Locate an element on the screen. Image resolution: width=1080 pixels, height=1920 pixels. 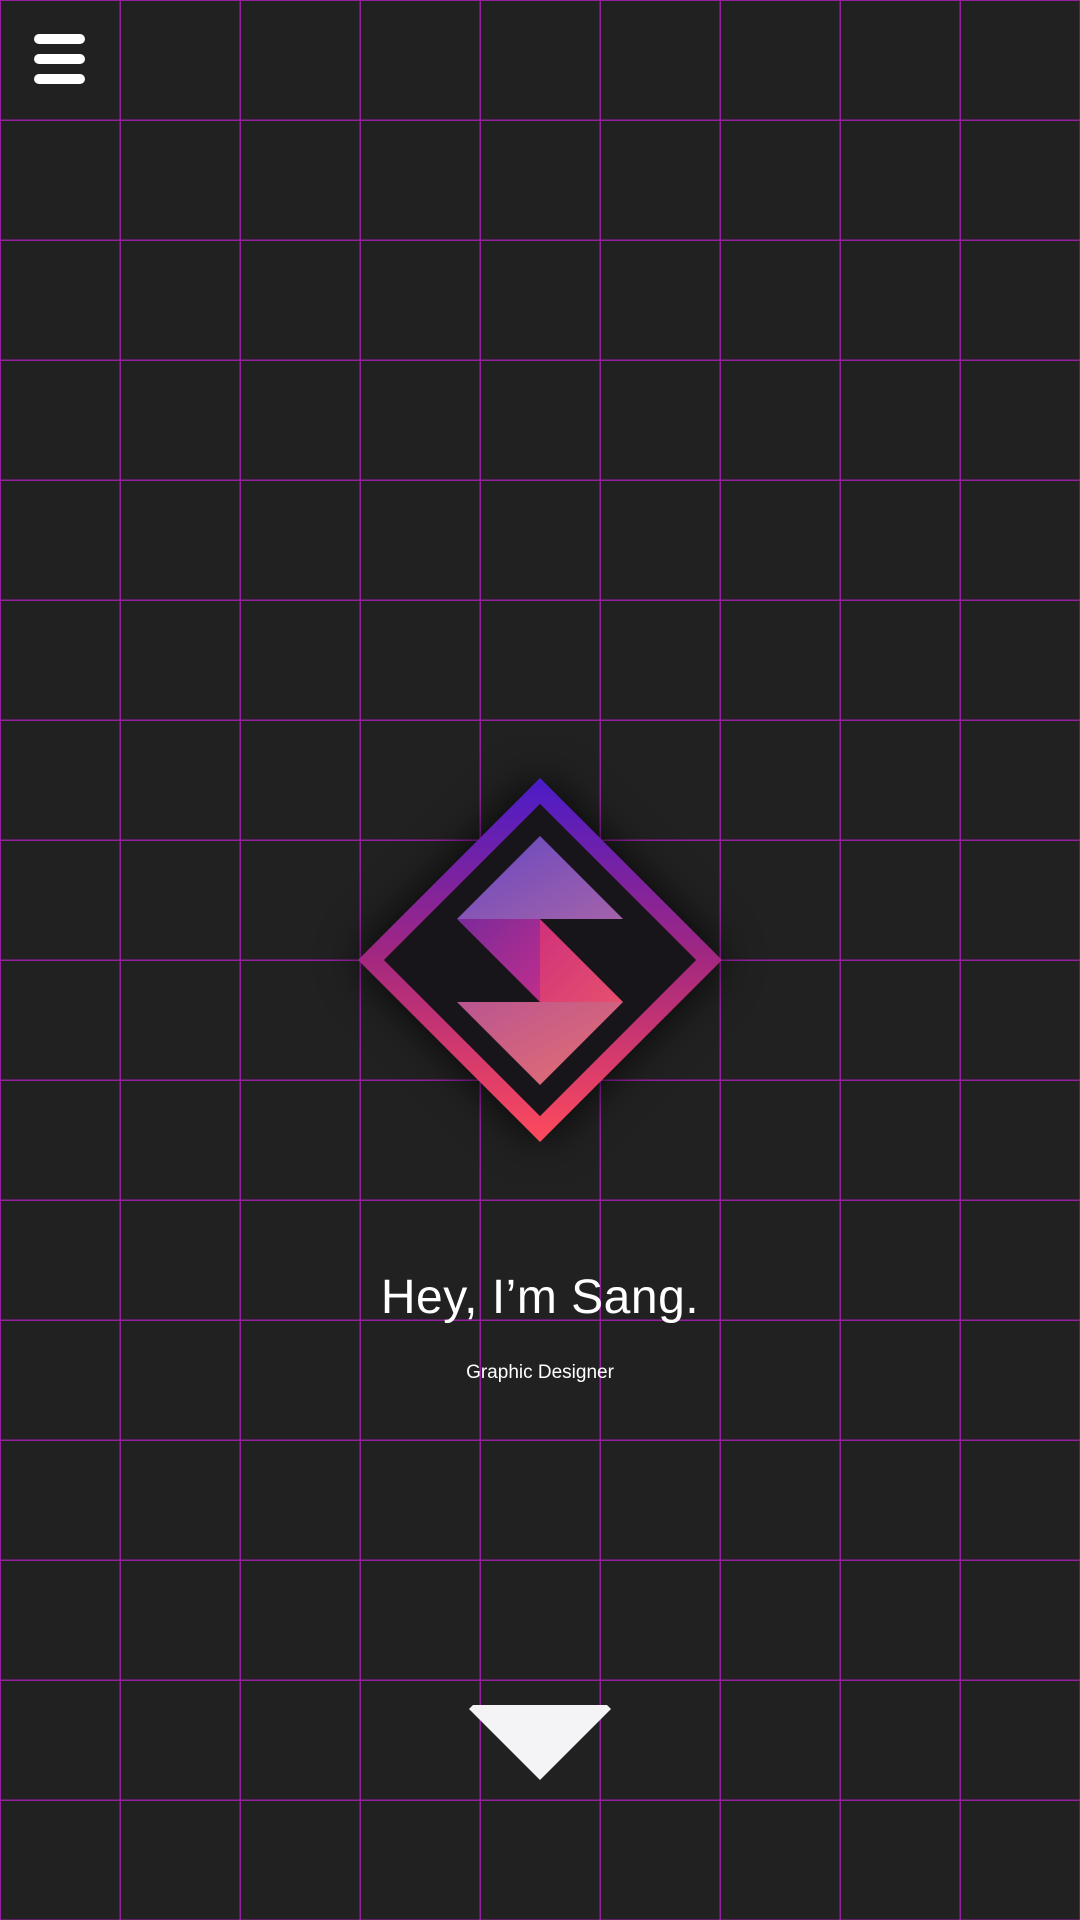
hero-subtitle: Graphic Designer is located at coordinates (540, 1372).